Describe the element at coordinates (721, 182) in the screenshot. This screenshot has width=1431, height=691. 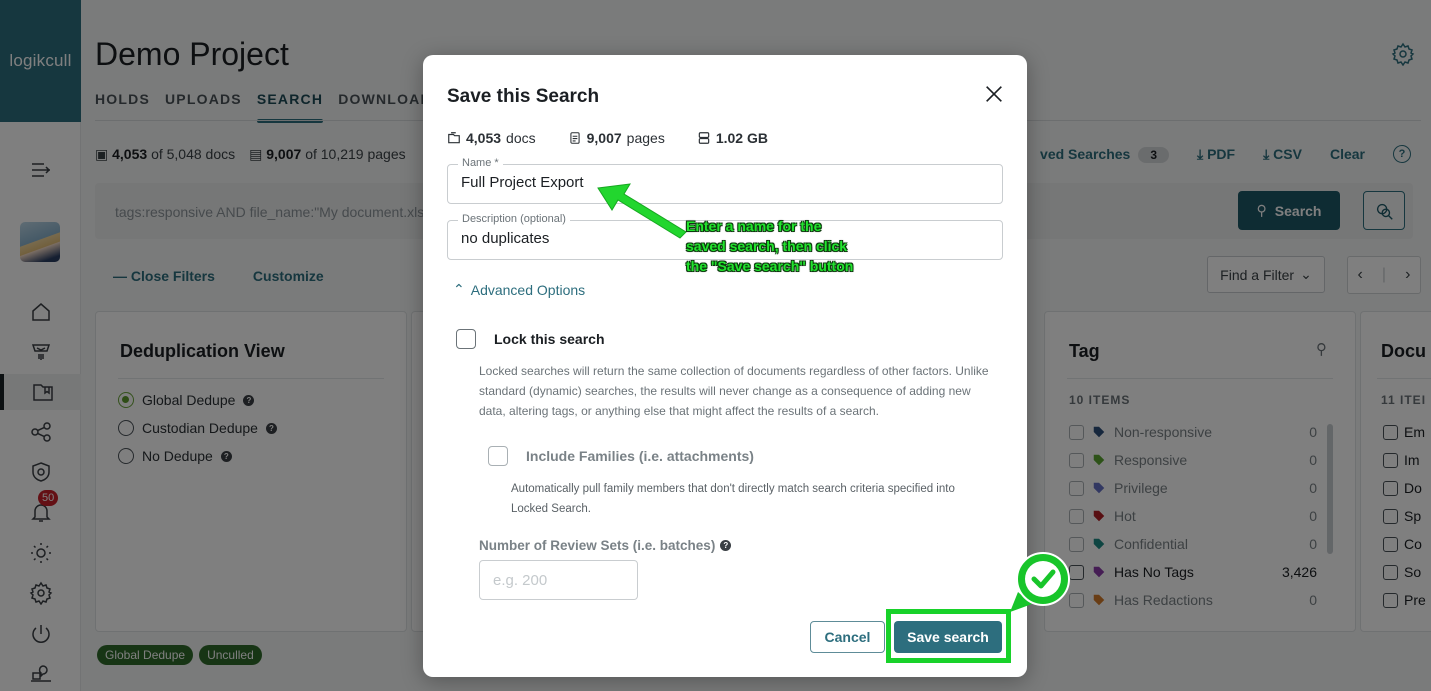
I see `name-input` at that location.